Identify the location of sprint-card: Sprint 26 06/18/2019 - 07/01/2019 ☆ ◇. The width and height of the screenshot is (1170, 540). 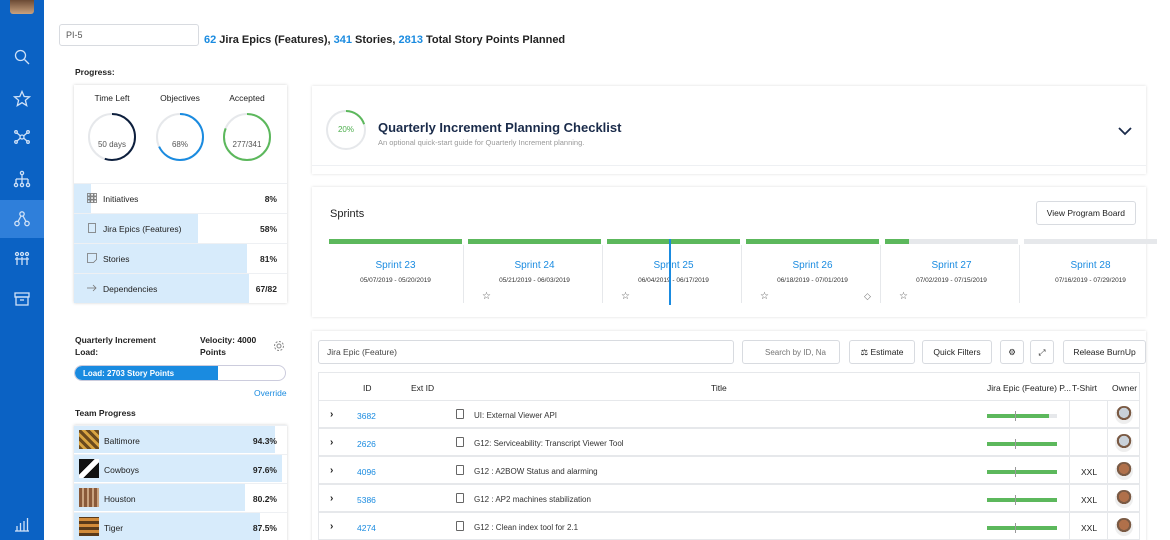
(812, 275).